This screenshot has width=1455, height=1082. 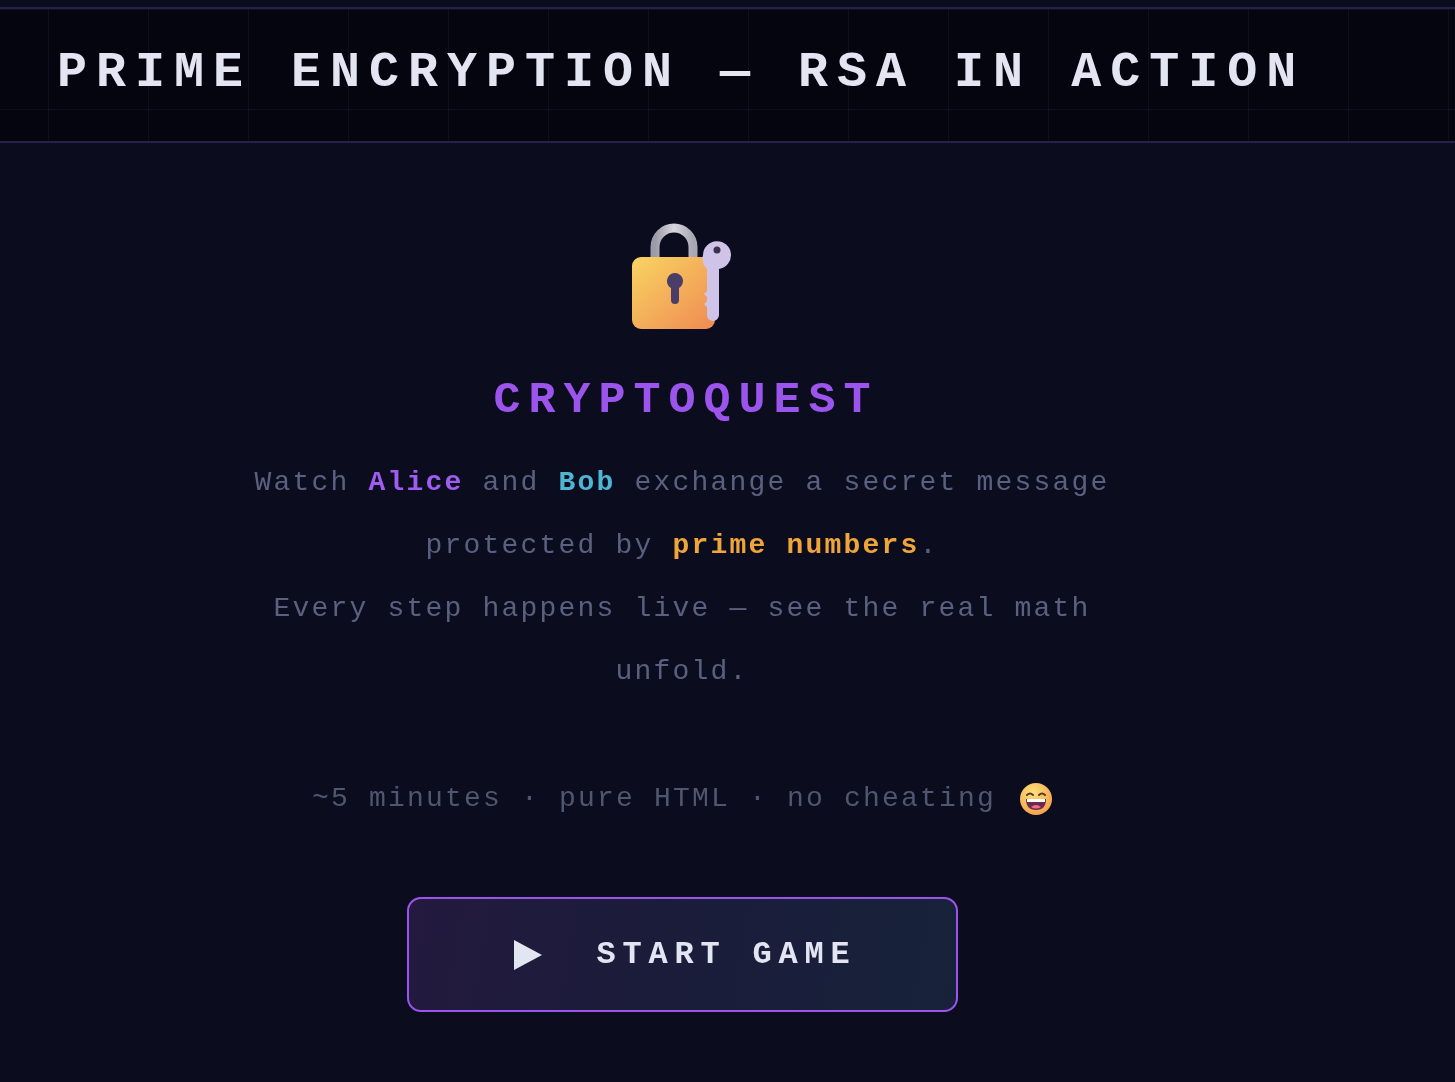 What do you see at coordinates (682, 514) in the screenshot?
I see `intro-text: Watch Alice and Bob exchange a secret message protected by prime numbers.` at bounding box center [682, 514].